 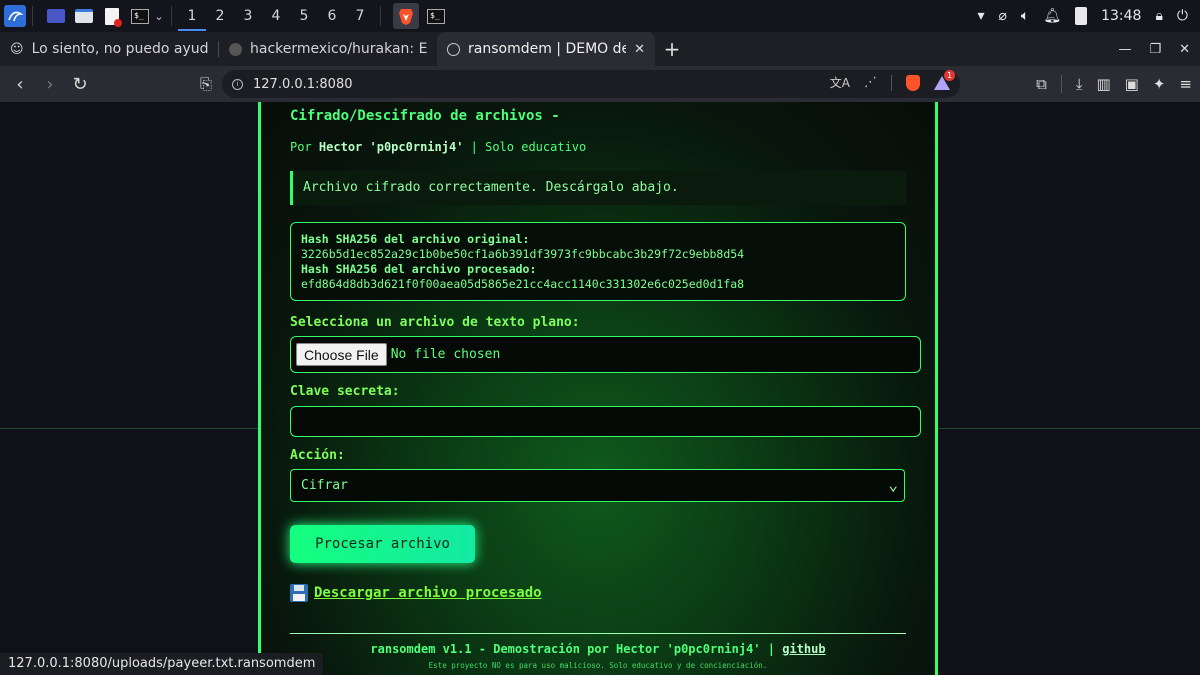 I want to click on leo-ai-icon: ✦, so click(x=1159, y=84).